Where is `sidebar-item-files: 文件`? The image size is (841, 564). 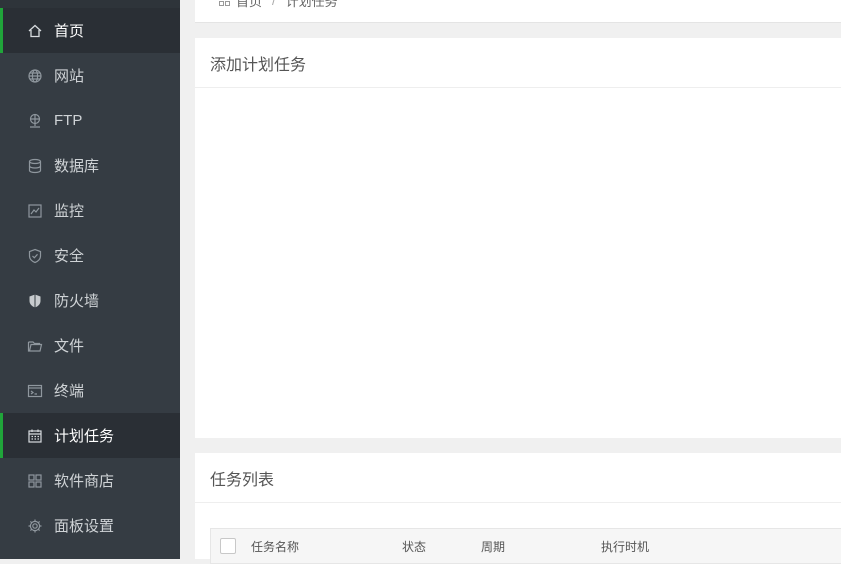 sidebar-item-files: 文件 is located at coordinates (90, 345).